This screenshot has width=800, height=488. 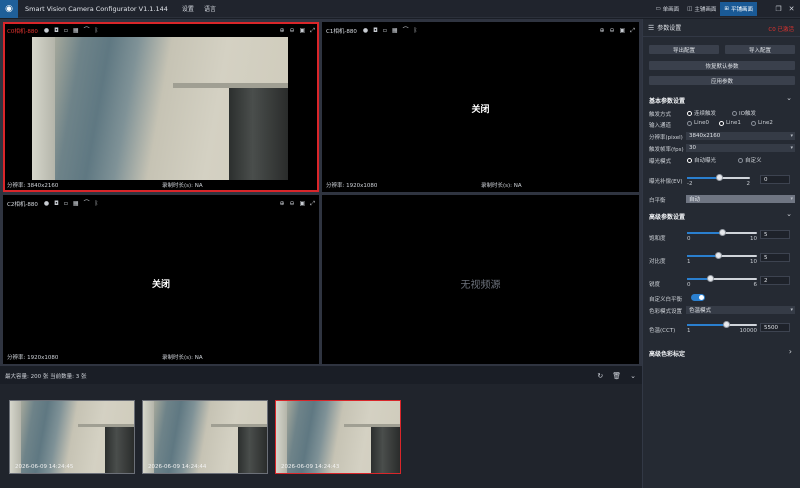 What do you see at coordinates (667, 101) in the screenshot?
I see `basic-settings-title: 基本参数设置` at bounding box center [667, 101].